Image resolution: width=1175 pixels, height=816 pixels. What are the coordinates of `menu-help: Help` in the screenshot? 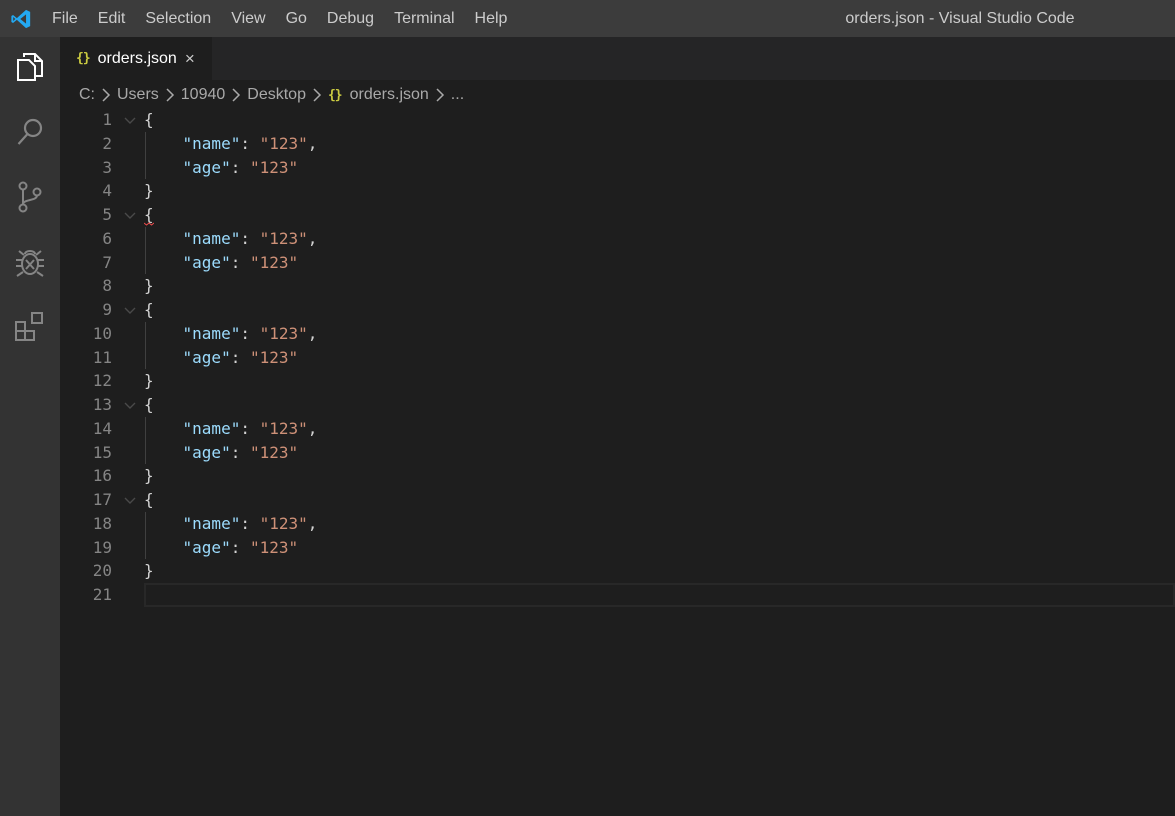 It's located at (491, 18).